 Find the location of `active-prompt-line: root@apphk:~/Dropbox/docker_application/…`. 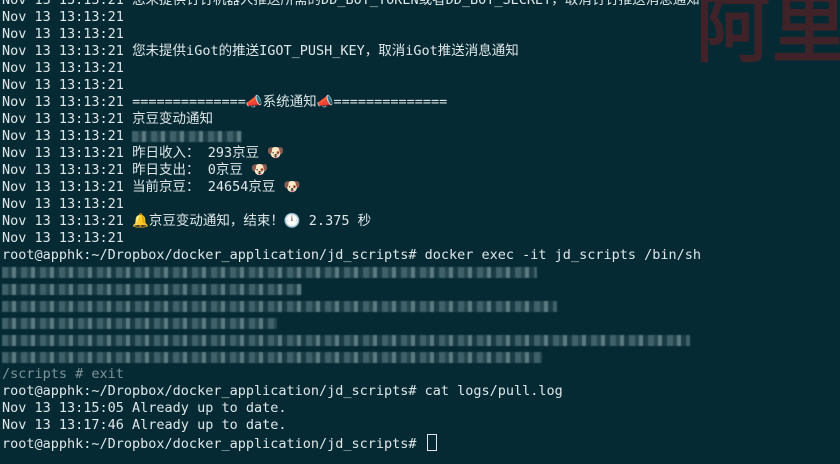

active-prompt-line: root@apphk:~/Dropbox/docker_application/… is located at coordinates (421, 442).